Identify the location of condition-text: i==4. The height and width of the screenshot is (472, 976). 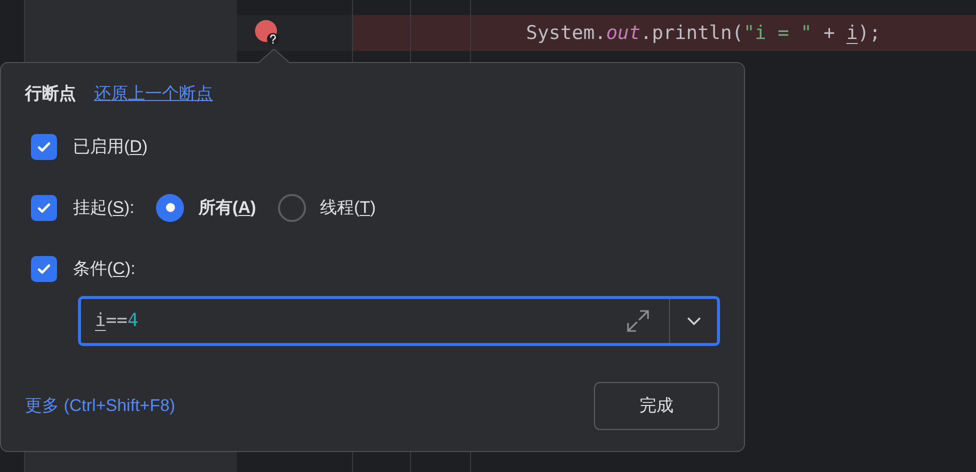
(116, 320).